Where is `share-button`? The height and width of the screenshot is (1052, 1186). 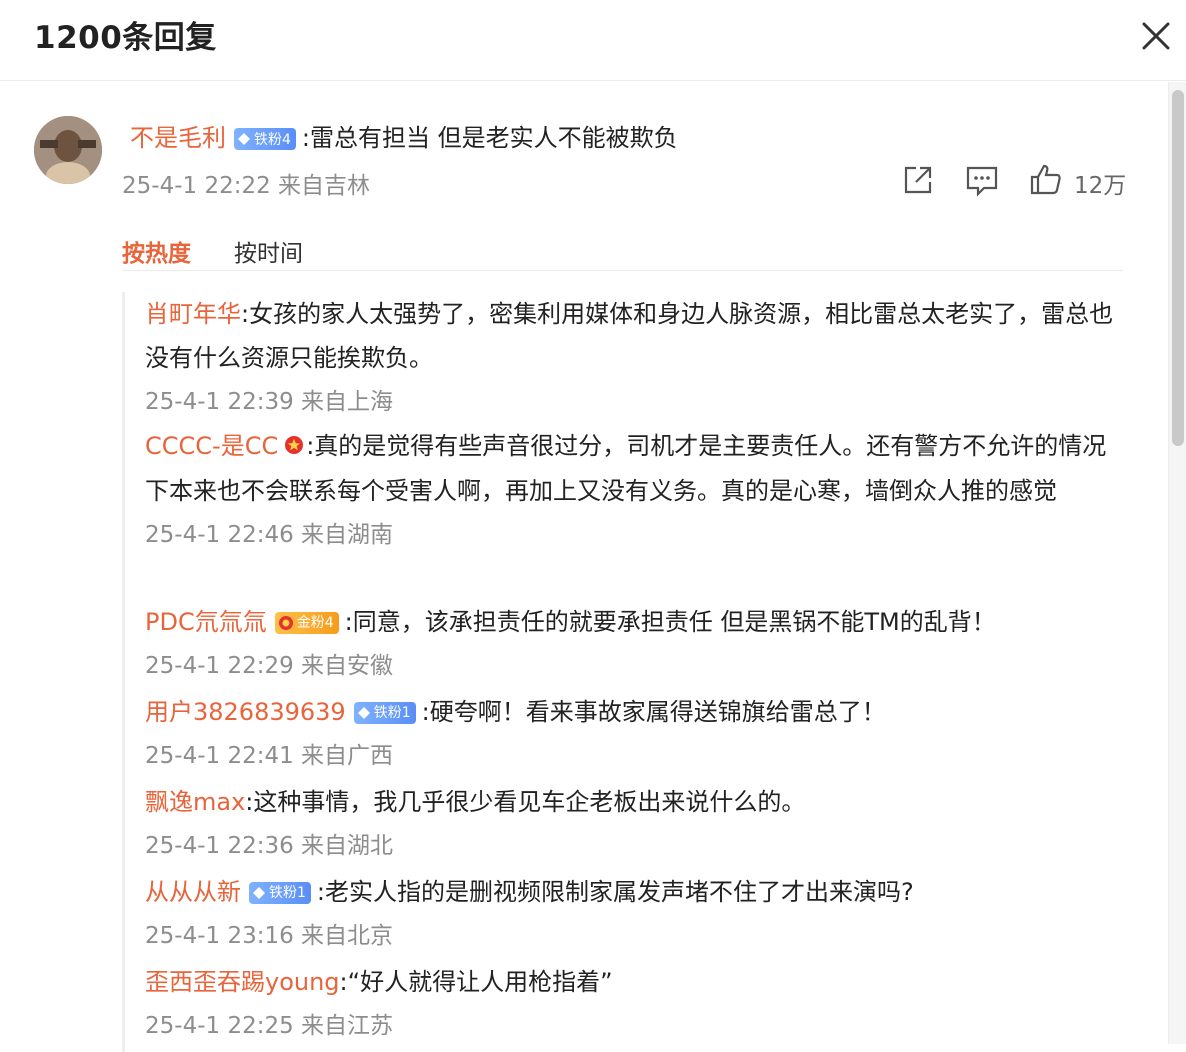
share-button is located at coordinates (918, 182).